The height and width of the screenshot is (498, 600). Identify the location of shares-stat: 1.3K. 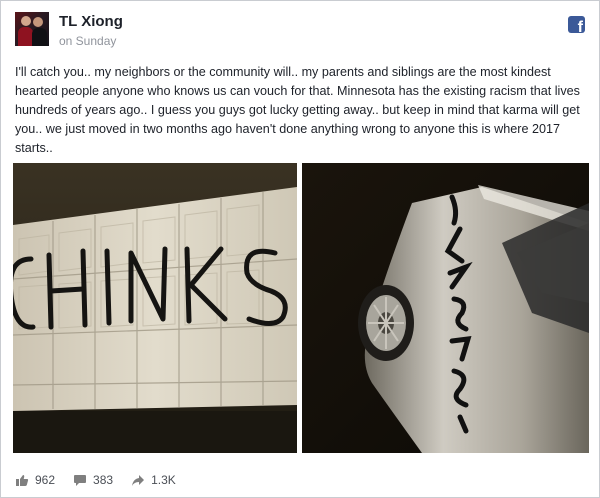
(153, 480).